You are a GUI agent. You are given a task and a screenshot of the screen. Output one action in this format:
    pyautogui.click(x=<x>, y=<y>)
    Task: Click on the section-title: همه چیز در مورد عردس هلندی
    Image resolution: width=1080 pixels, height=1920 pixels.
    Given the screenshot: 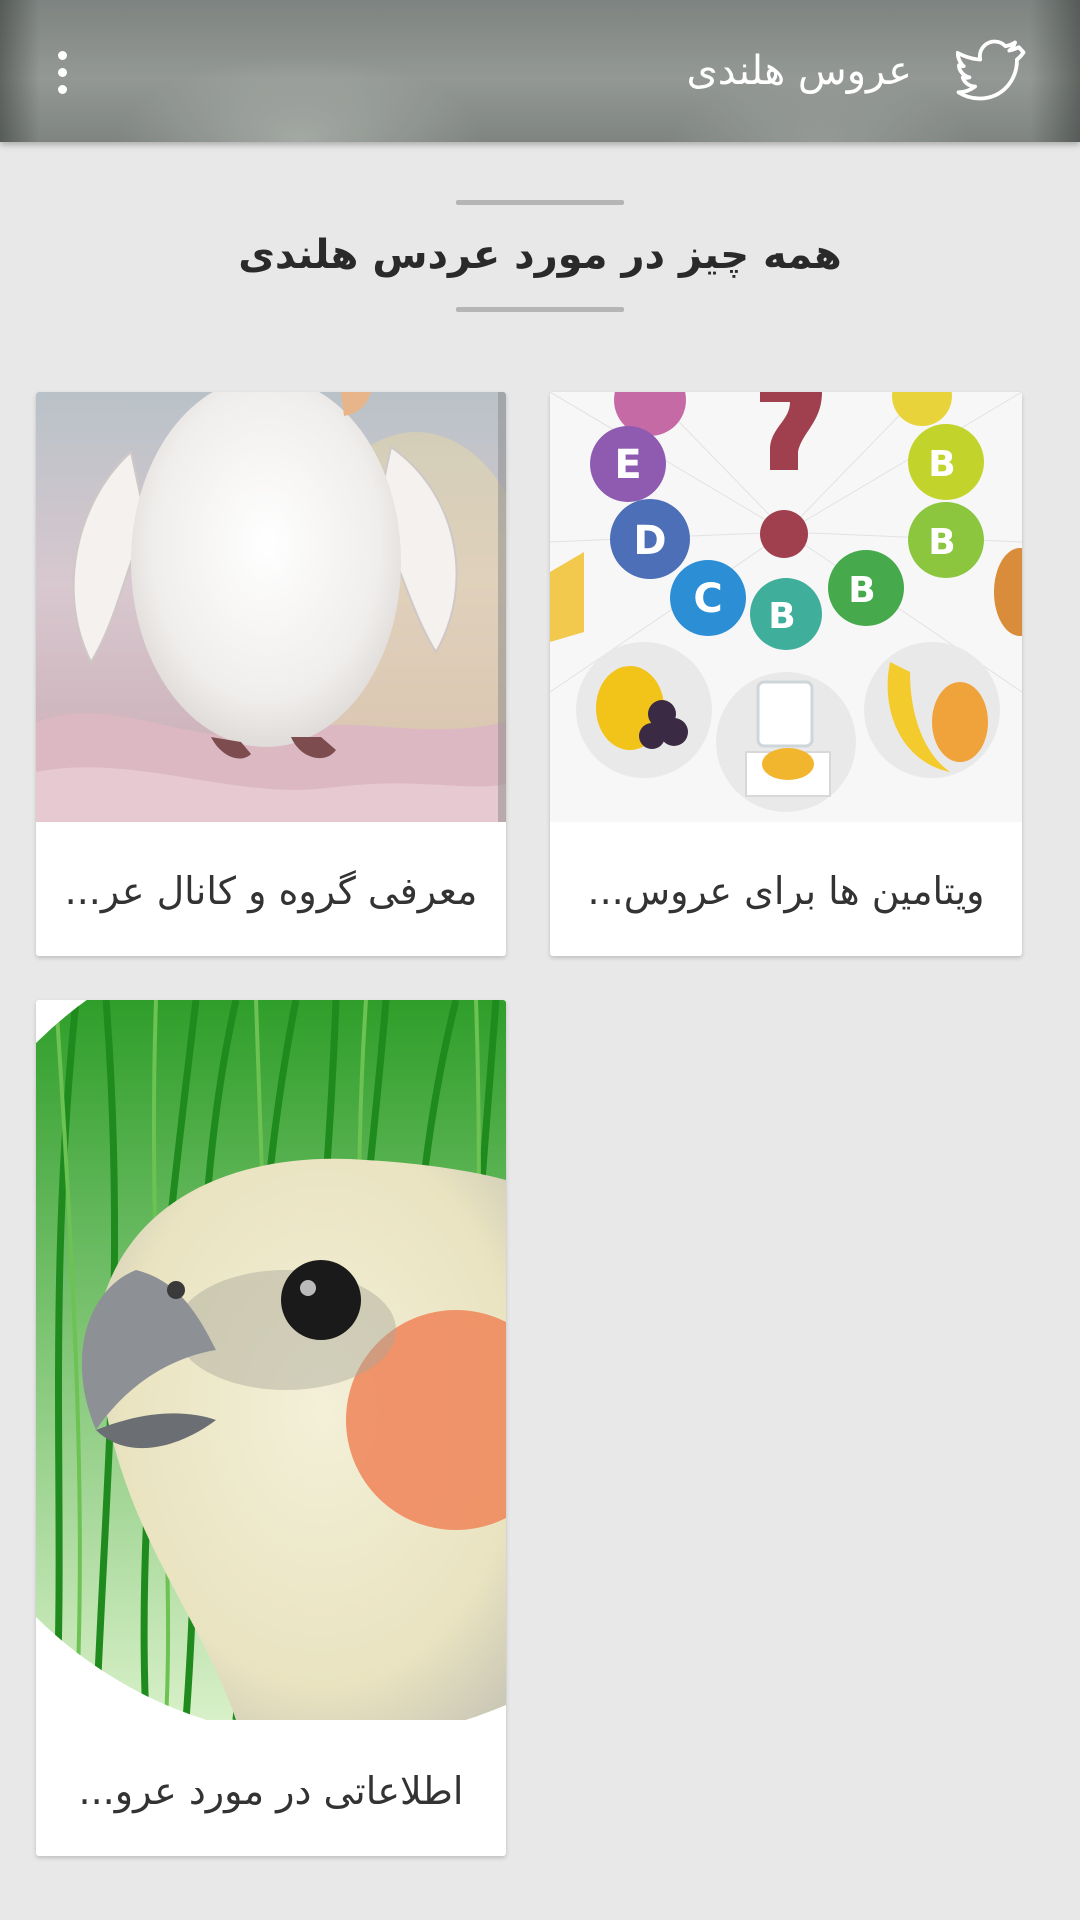 What is the action you would take?
    pyautogui.click(x=540, y=255)
    